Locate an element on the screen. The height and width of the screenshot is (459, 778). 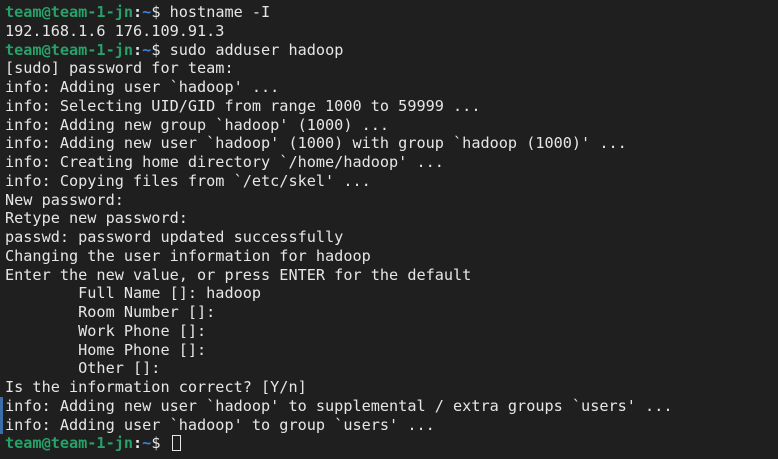
output-line: passwd: password updated successfully is located at coordinates (174, 237).